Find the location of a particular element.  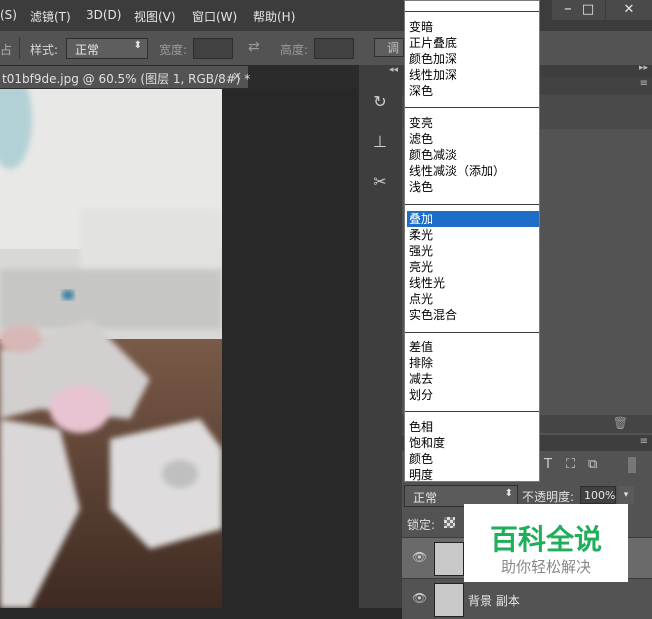

tool-presets-icon: ✂ is located at coordinates (380, 182).